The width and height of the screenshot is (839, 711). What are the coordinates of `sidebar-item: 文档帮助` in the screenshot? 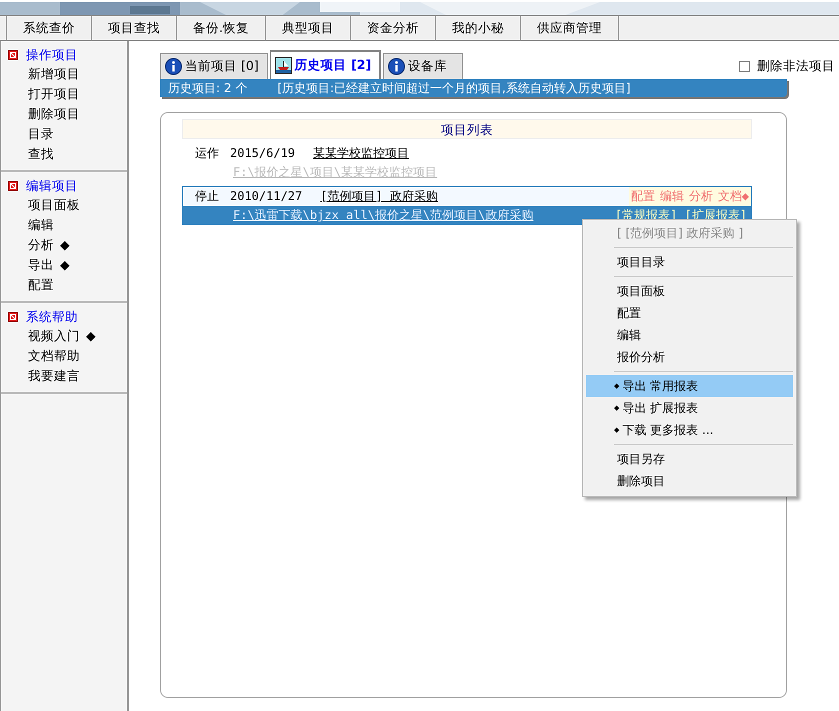 It's located at (54, 355).